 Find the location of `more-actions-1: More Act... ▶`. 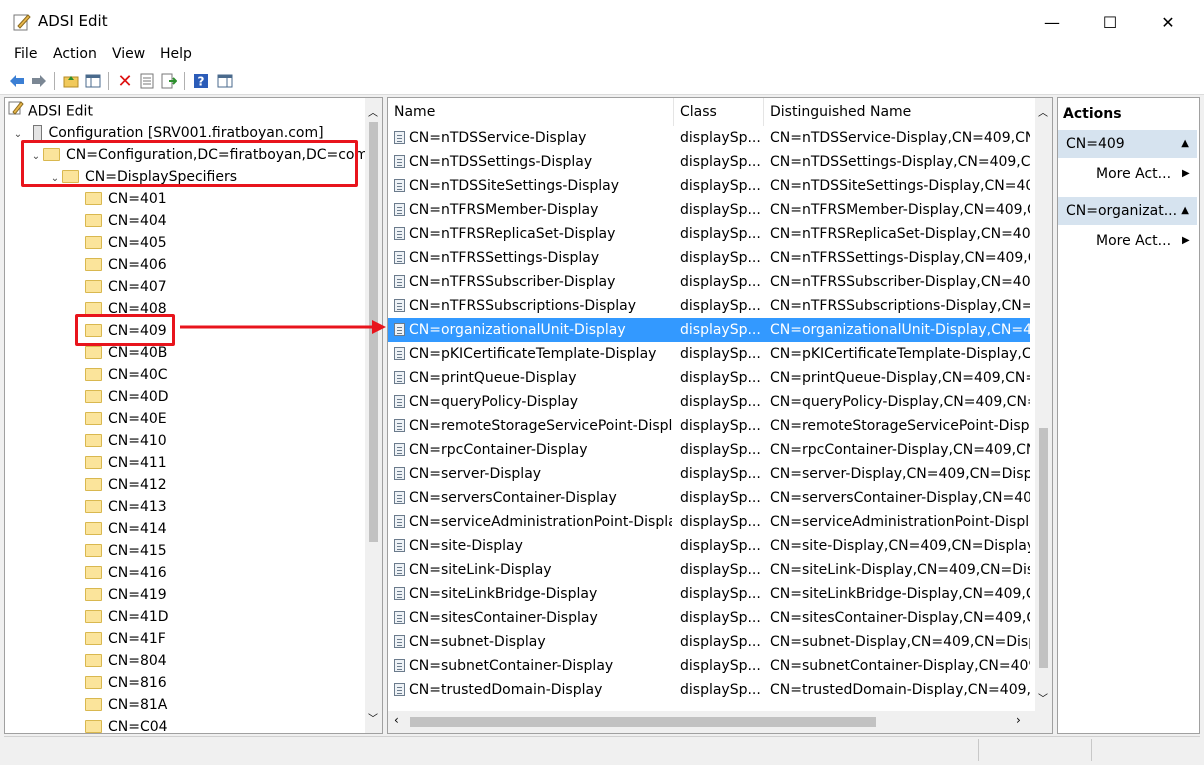

more-actions-1: More Act... ▶ is located at coordinates (1143, 174).